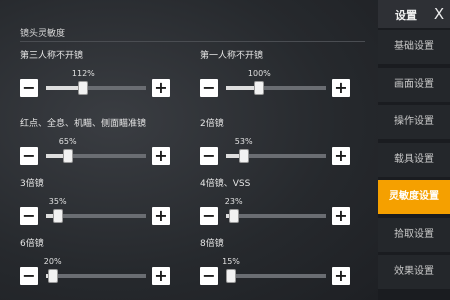 Image resolution: width=450 pixels, height=300 pixels. I want to click on slider-row: 3倍镜 35% − +, so click(95, 201).